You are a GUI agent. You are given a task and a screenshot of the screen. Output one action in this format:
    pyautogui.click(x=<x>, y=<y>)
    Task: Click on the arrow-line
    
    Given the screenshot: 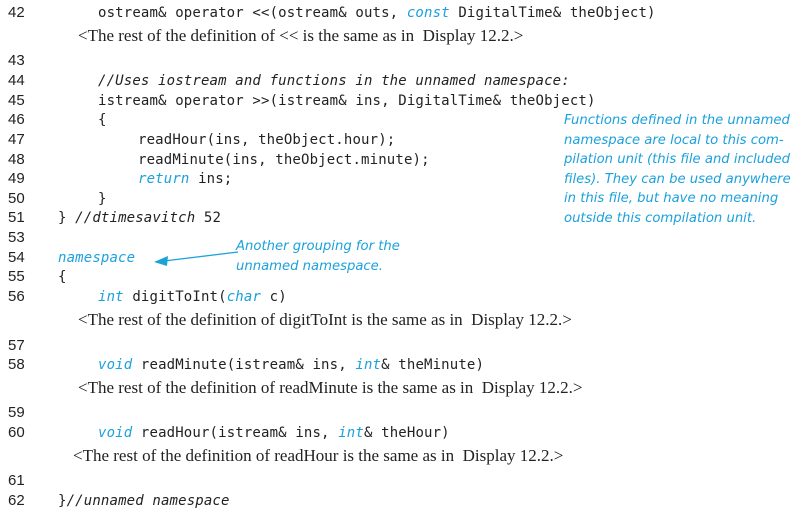 What is the action you would take?
    pyautogui.click(x=201, y=256)
    